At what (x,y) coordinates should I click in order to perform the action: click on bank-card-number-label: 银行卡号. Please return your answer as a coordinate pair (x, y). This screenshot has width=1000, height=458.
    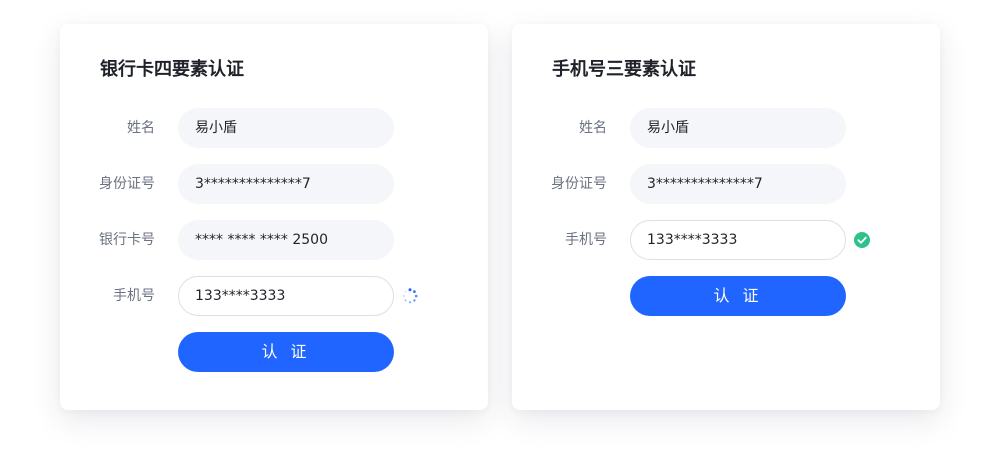
    Looking at the image, I should click on (127, 240).